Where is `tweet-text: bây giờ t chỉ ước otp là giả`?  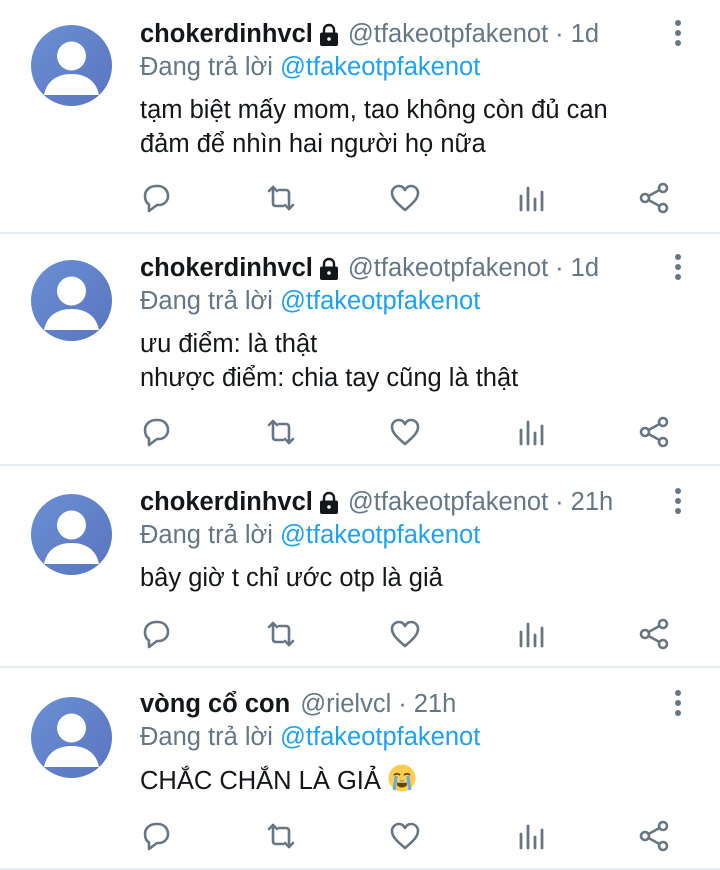
tweet-text: bây giờ t chỉ ước otp là giả is located at coordinates (291, 578).